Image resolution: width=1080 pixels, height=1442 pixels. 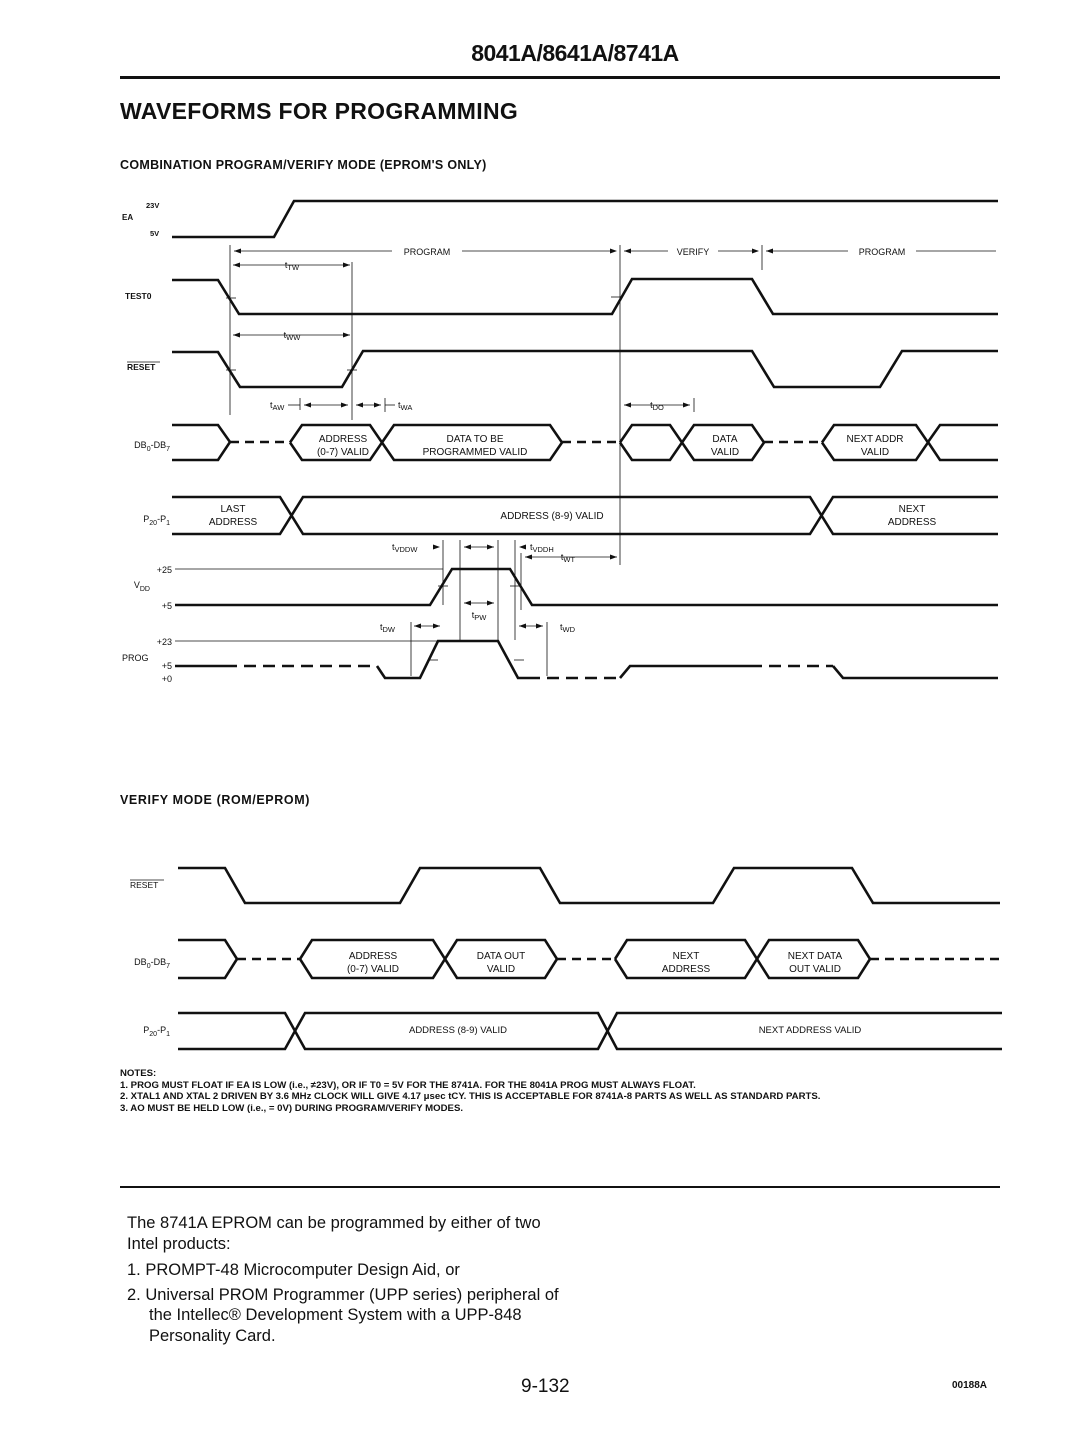 What do you see at coordinates (138, 1073) in the screenshot?
I see `notes-heading: NOTES:` at bounding box center [138, 1073].